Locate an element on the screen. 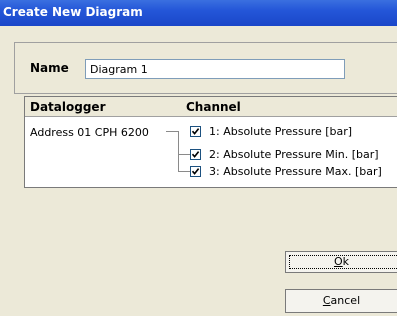 This screenshot has width=397, height=316. focus-rectangle is located at coordinates (343, 262).